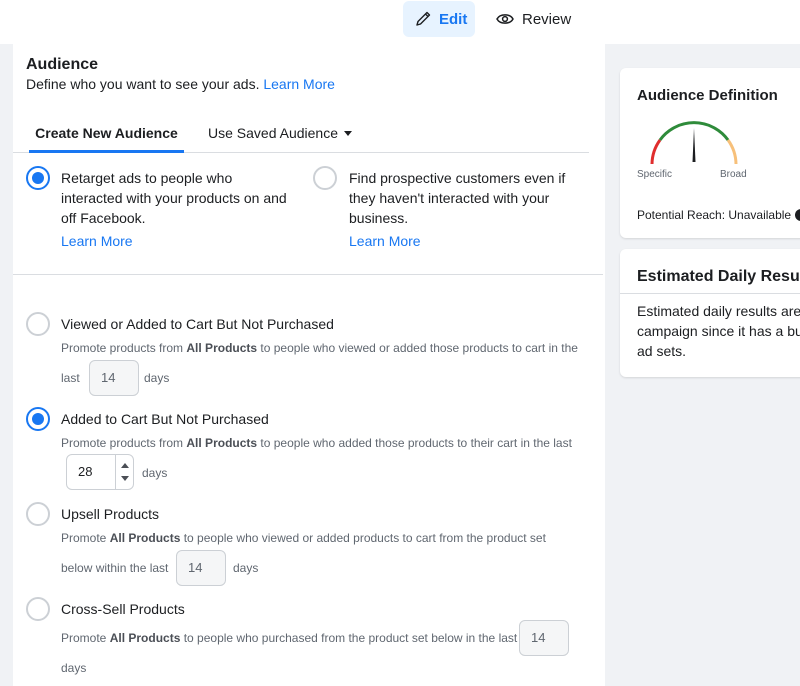 This screenshot has width=800, height=686. What do you see at coordinates (662, 351) in the screenshot?
I see `estimated-line-3: ad sets.` at bounding box center [662, 351].